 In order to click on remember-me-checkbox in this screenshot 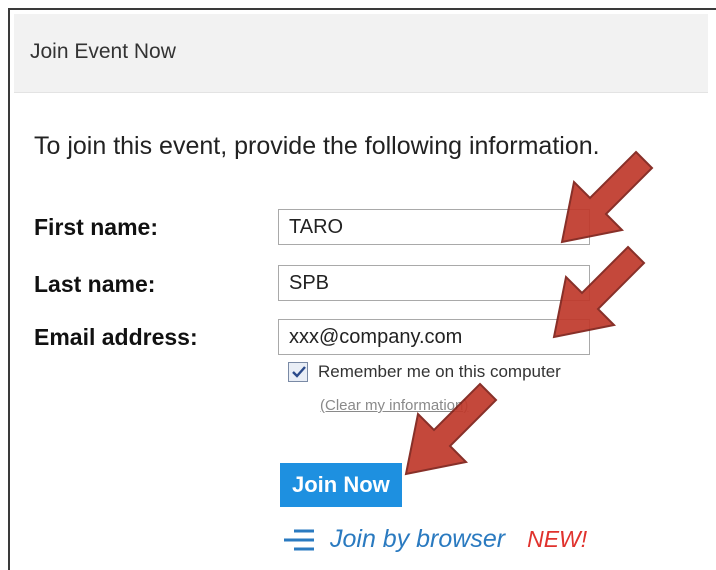, I will do `click(298, 372)`.